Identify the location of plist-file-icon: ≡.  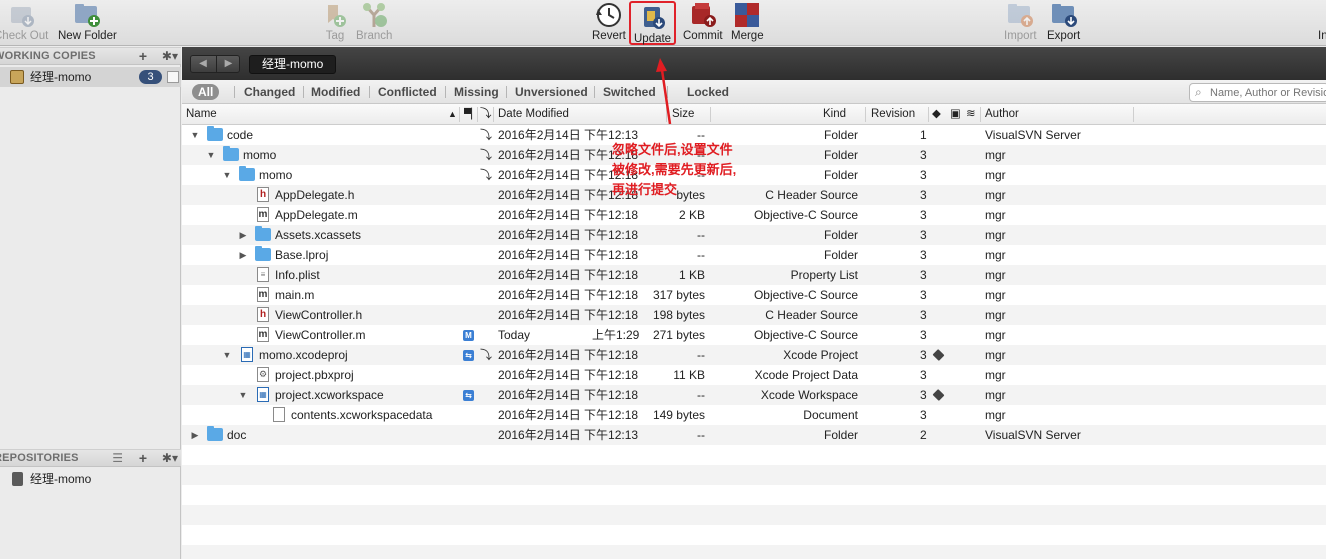
(263, 274).